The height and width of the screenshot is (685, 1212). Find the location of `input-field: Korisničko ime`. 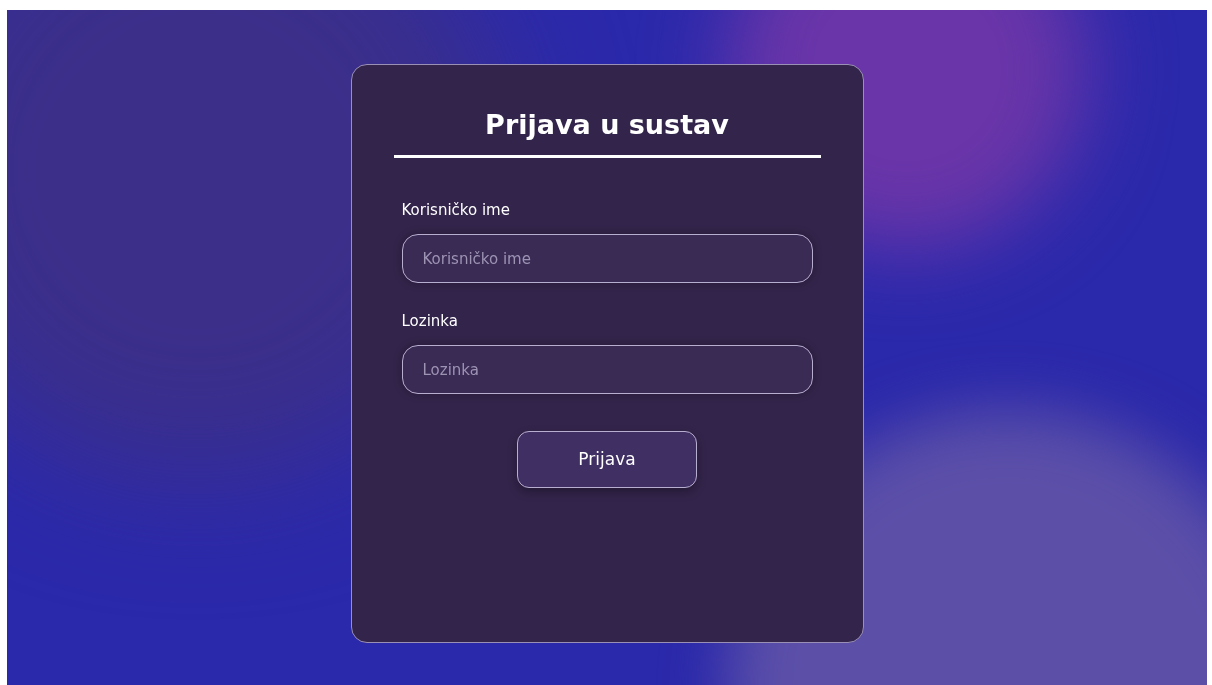

input-field: Korisničko ime is located at coordinates (607, 258).